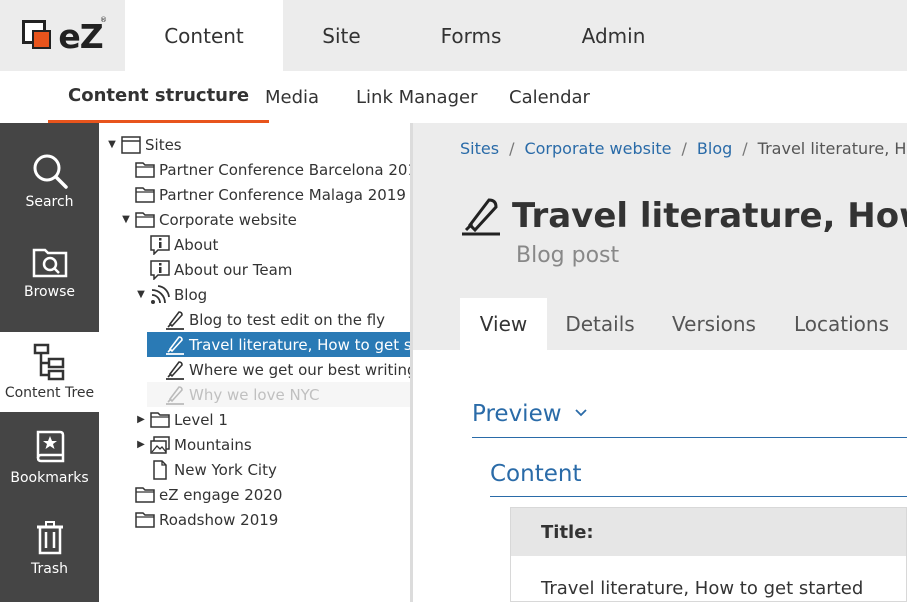 Image resolution: width=907 pixels, height=602 pixels. Describe the element at coordinates (503, 324) in the screenshot. I see `tab-view: View` at that location.